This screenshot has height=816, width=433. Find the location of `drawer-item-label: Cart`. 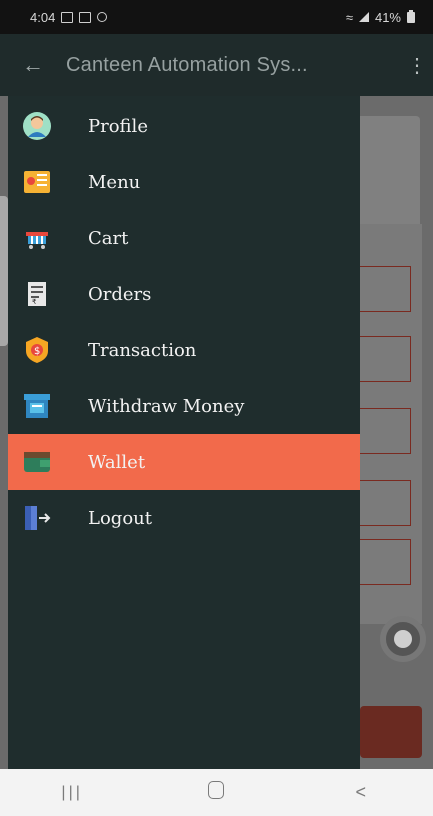

drawer-item-label: Cart is located at coordinates (108, 238).